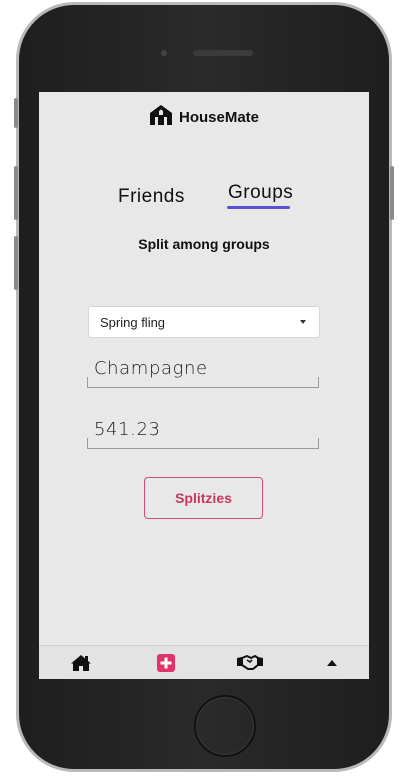 This screenshot has height=776, width=410. What do you see at coordinates (204, 322) in the screenshot?
I see `group-select: Spring fling` at bounding box center [204, 322].